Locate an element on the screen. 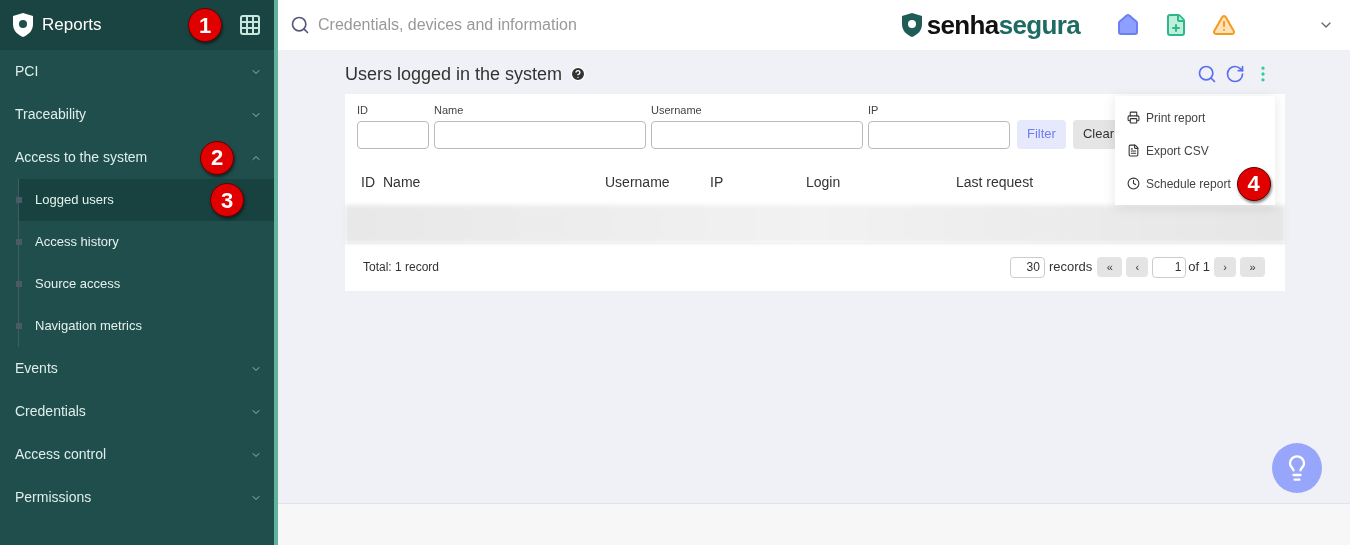  refresh-icon is located at coordinates (1235, 74).